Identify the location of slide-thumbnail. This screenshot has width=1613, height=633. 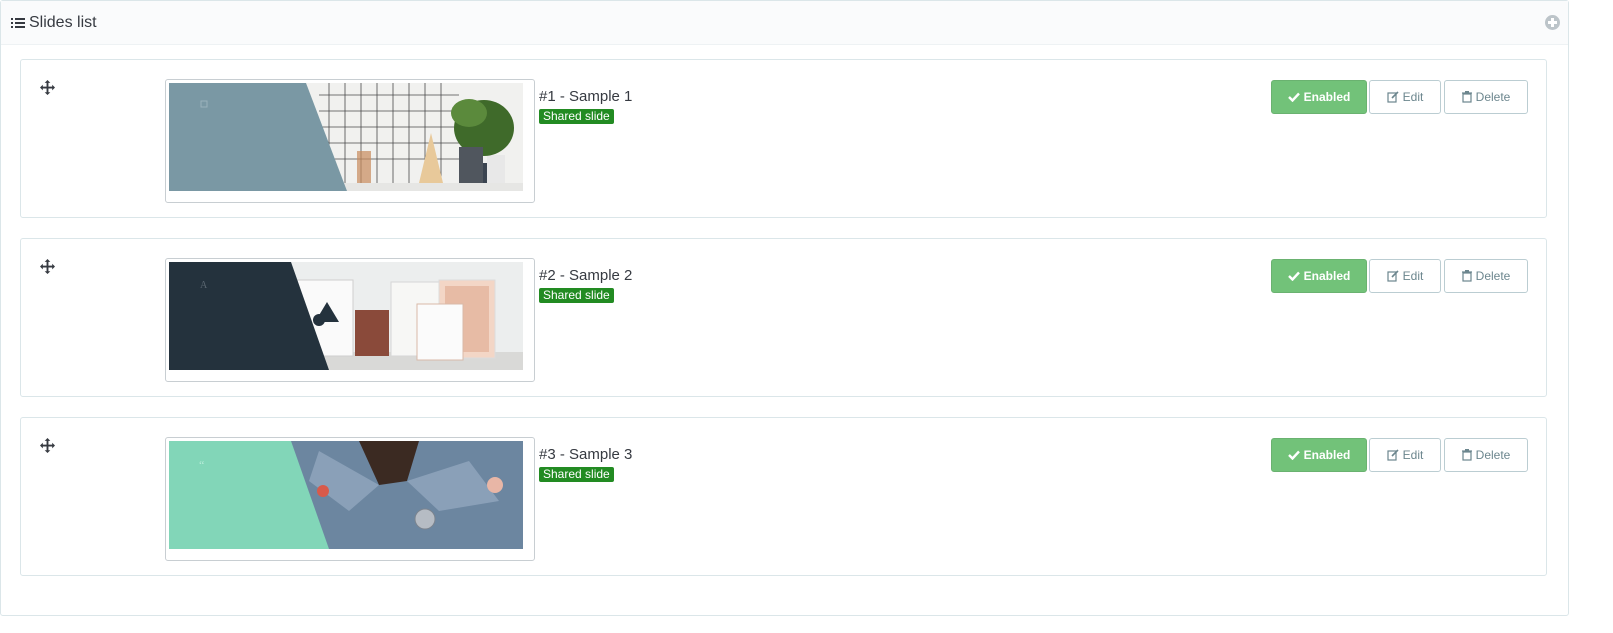
(350, 141).